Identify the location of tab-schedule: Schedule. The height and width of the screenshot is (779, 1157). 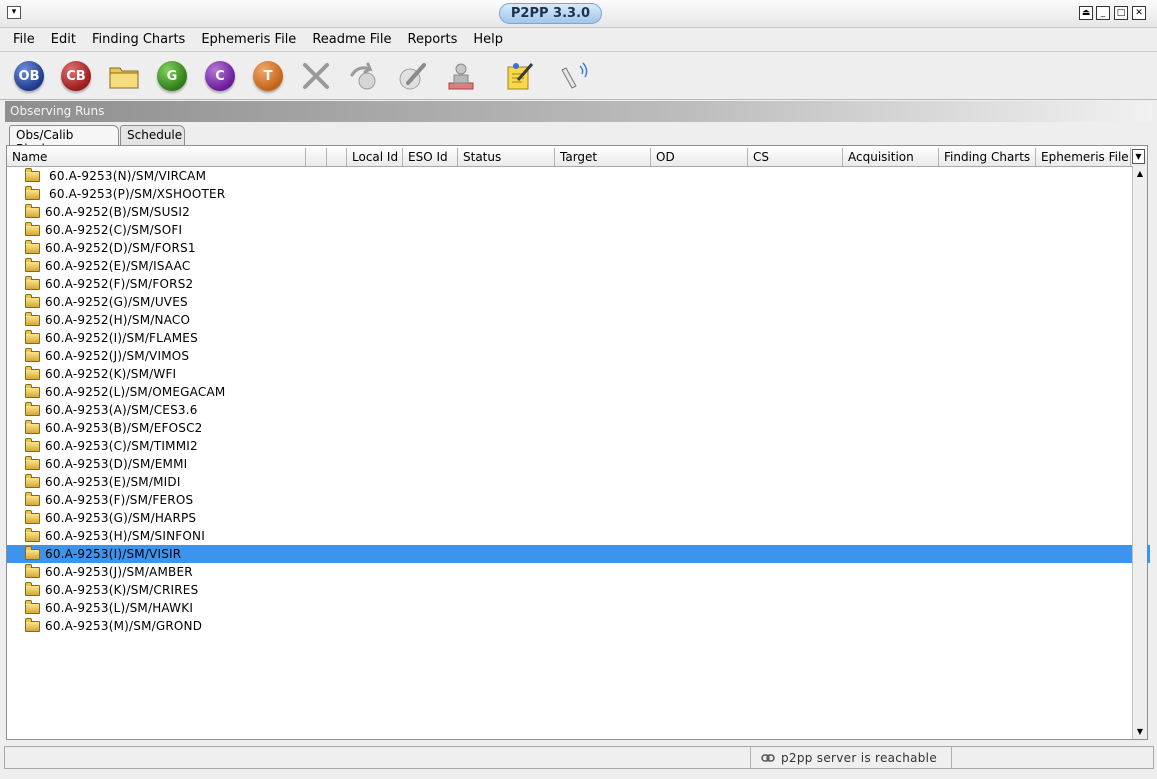
(152, 135).